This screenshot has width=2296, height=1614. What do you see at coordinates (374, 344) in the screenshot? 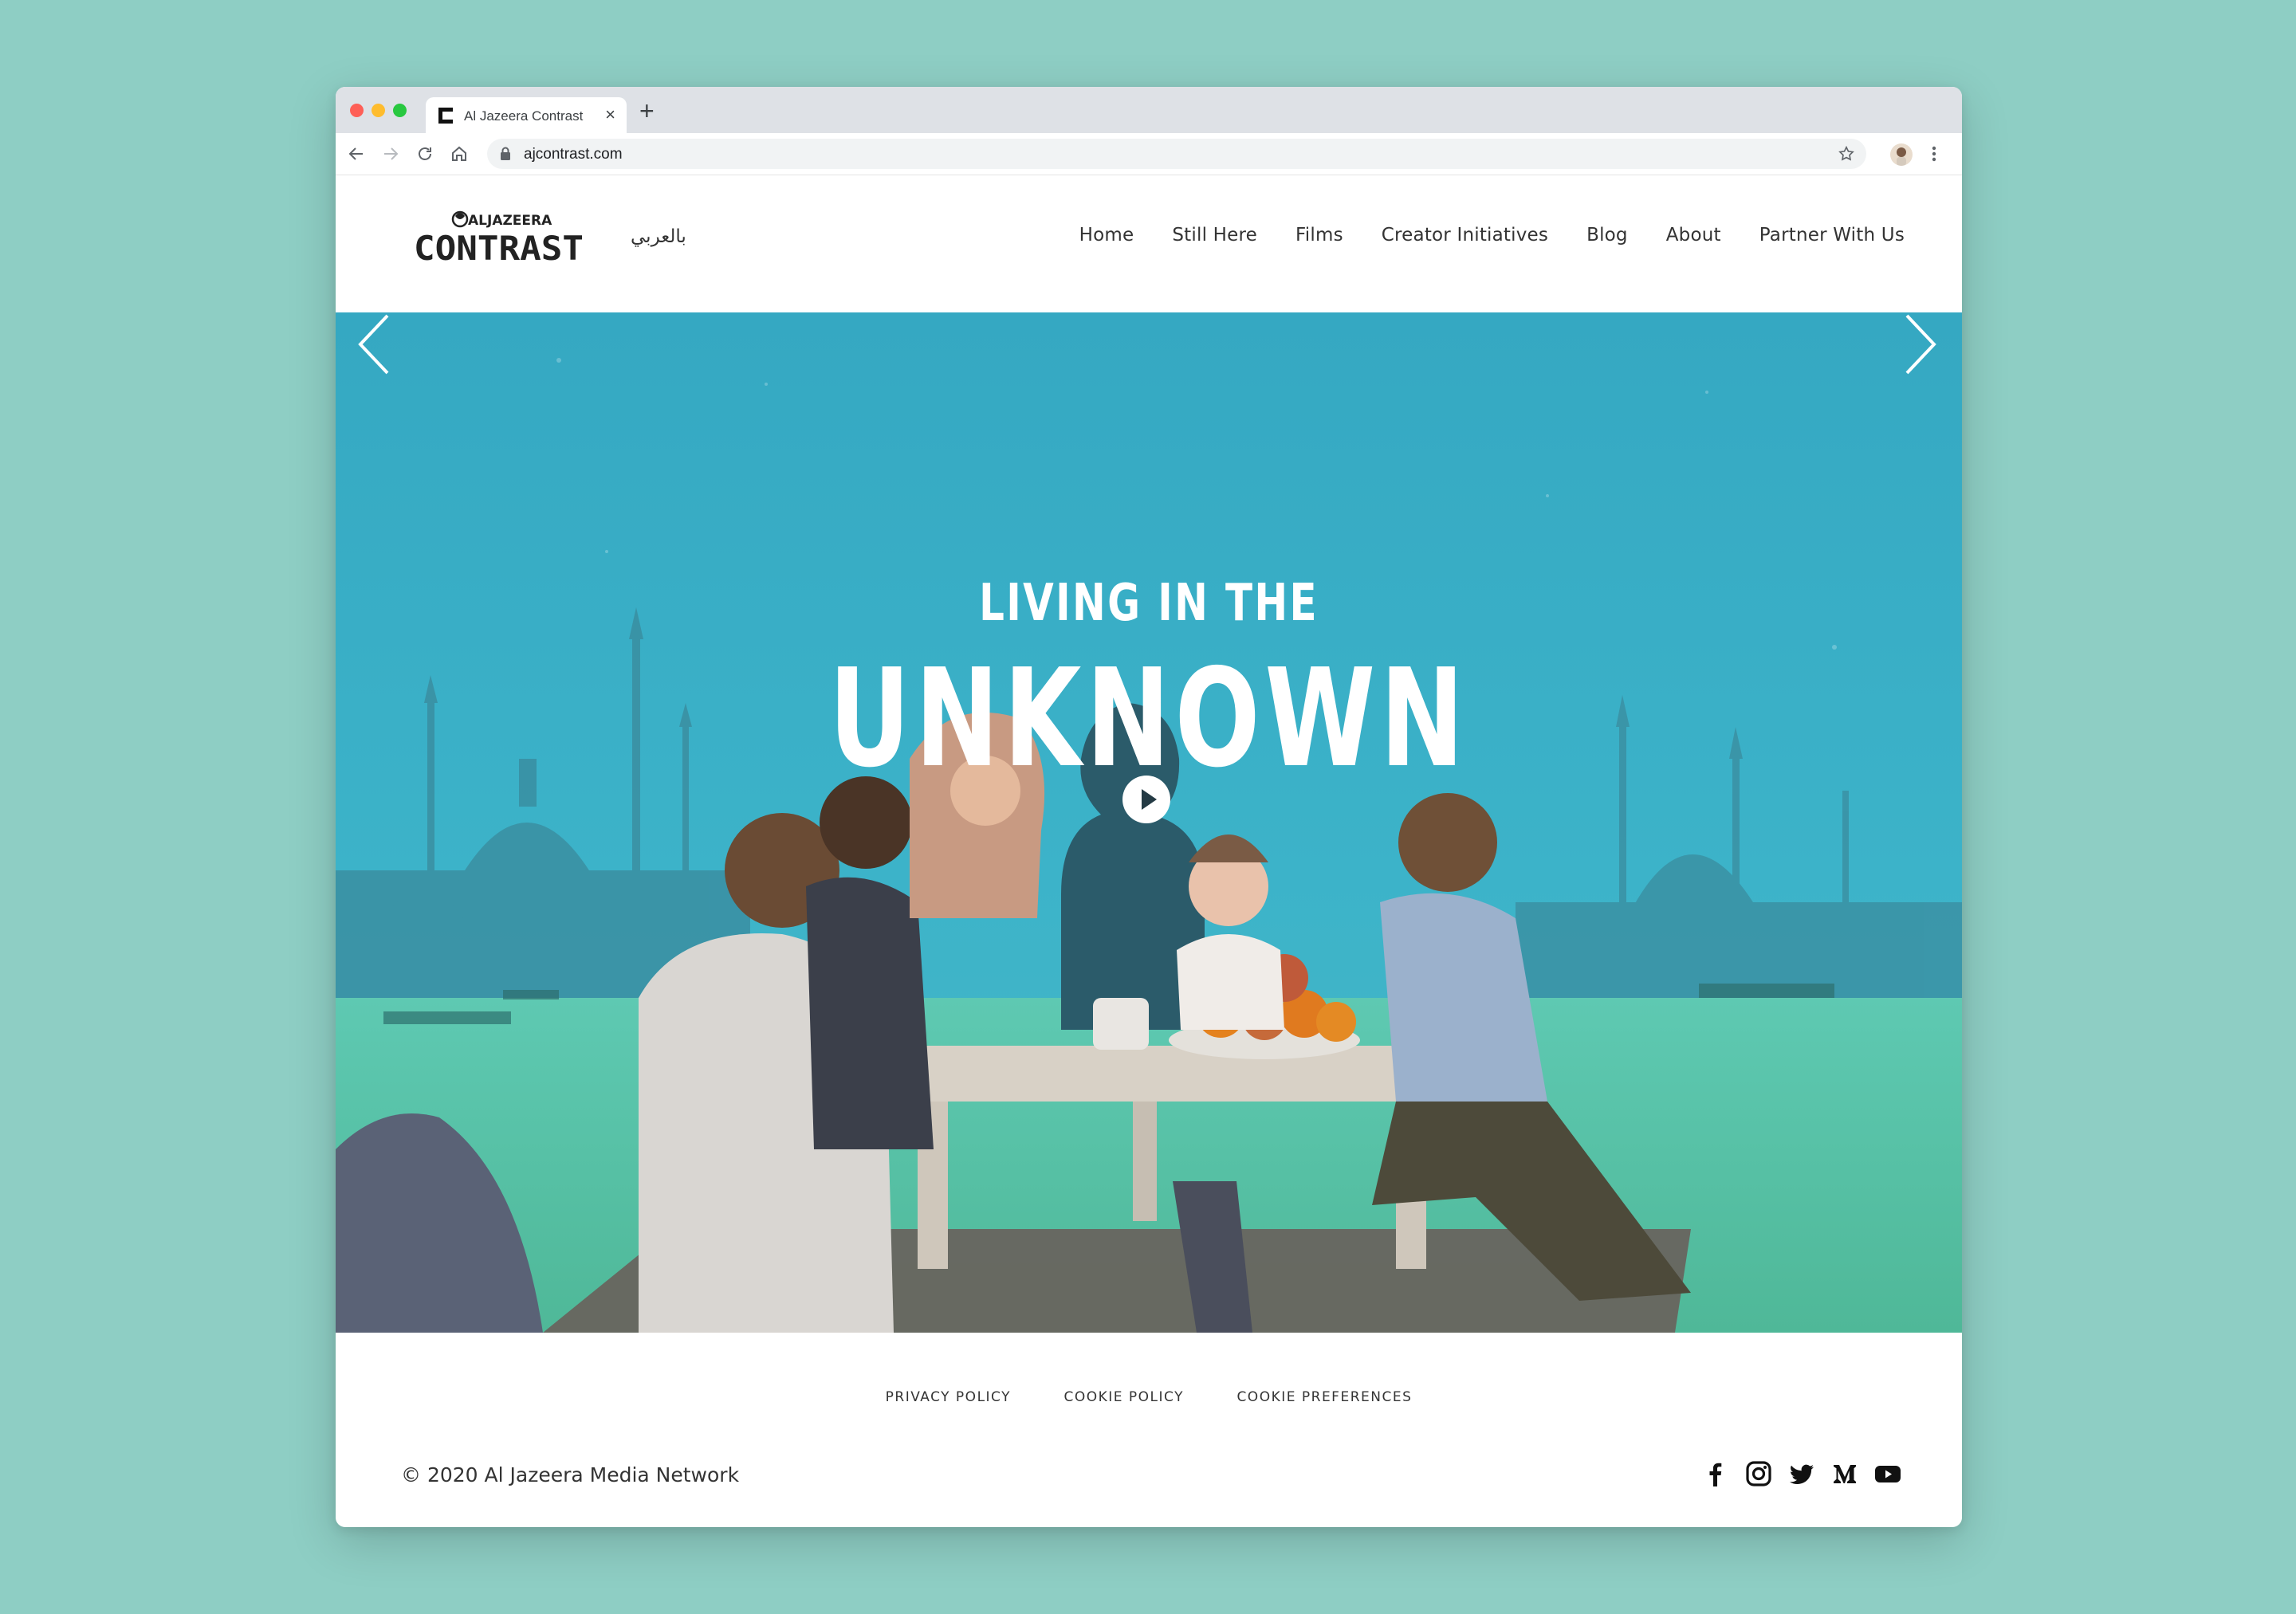
I see `slider-prev-arrow-icon` at bounding box center [374, 344].